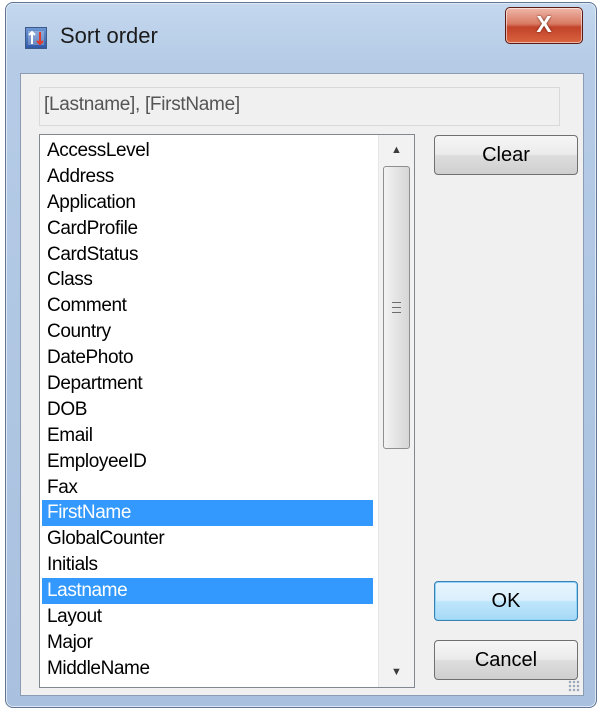 The image size is (603, 713). I want to click on field-list-item: FirstName, so click(207, 513).